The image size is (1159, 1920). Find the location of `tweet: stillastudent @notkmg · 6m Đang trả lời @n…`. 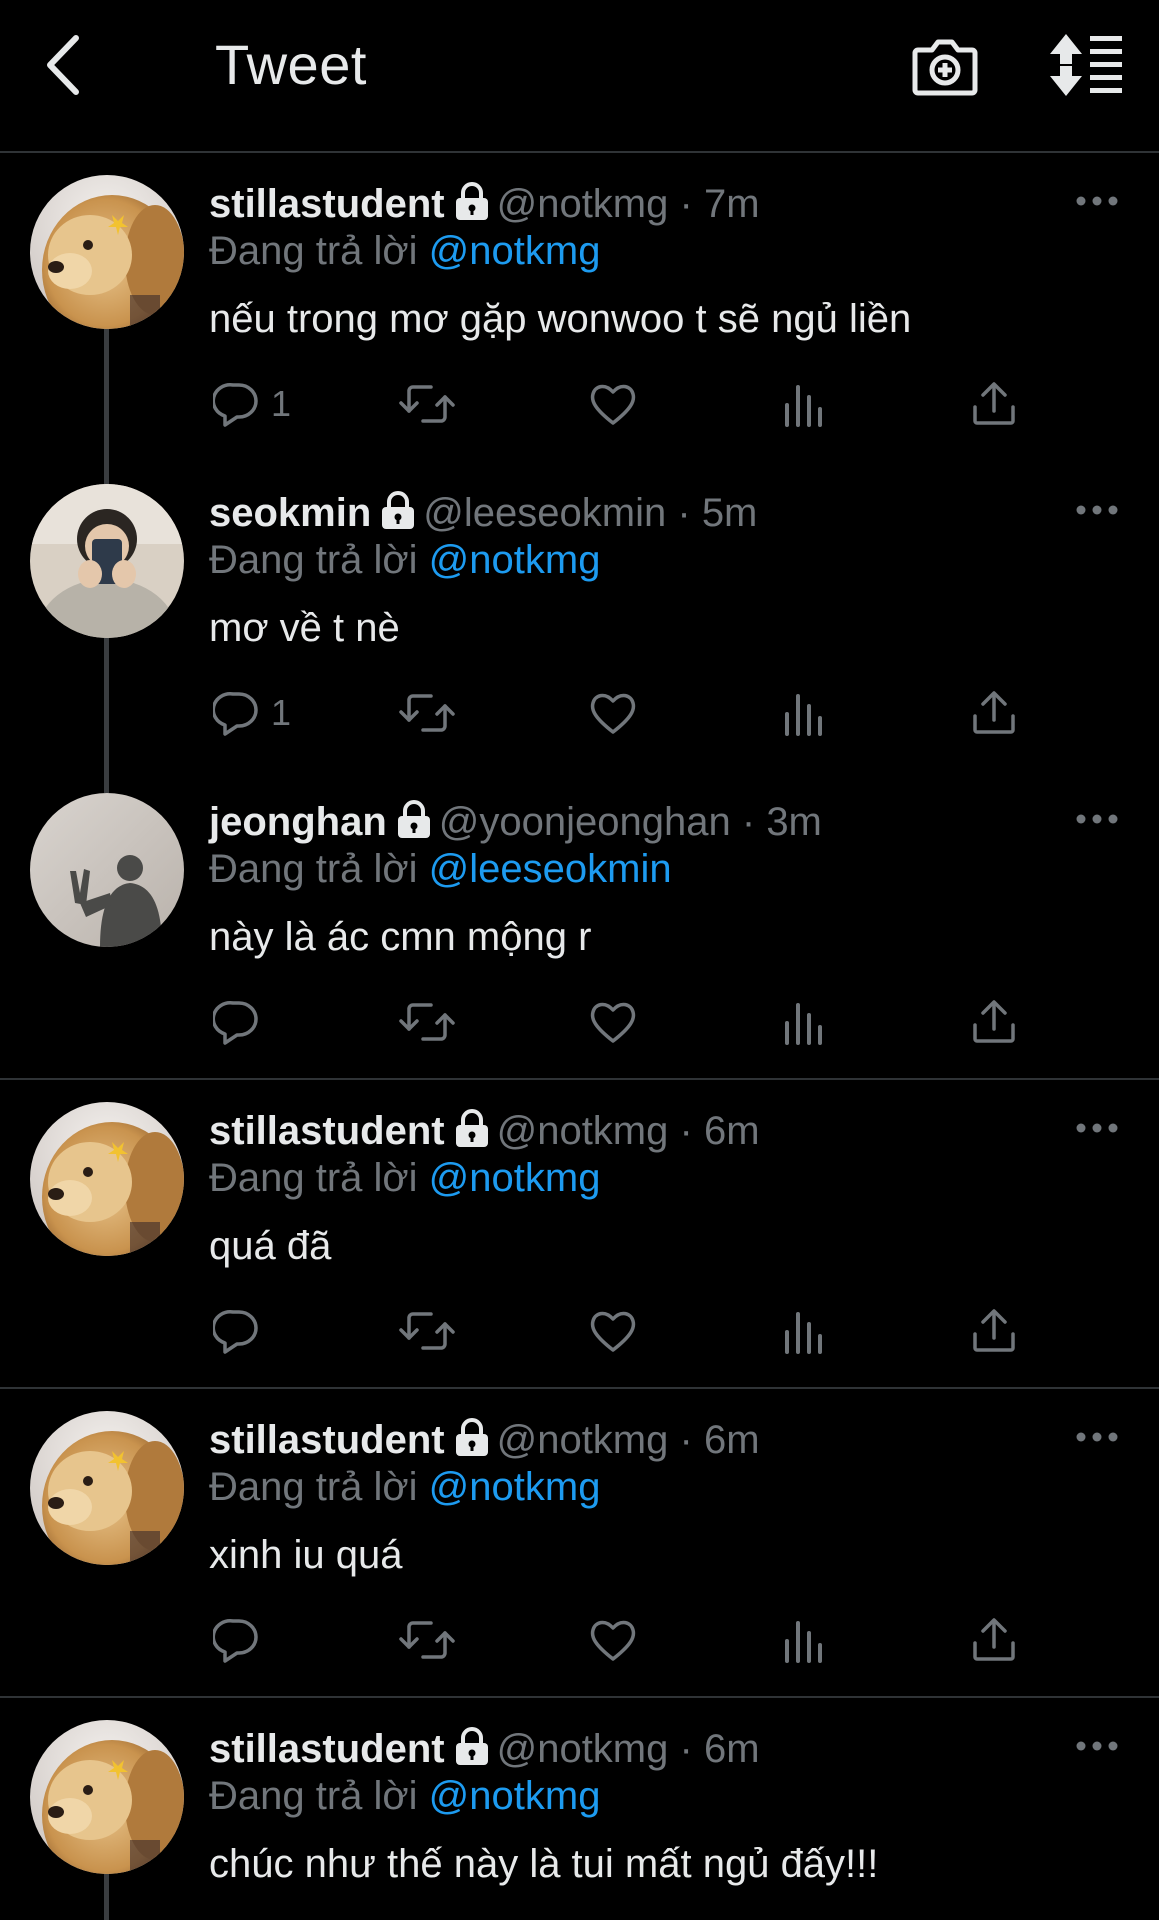

tweet: stillastudent @notkmg · 6m Đang trả lời @n… is located at coordinates (579, 1809).